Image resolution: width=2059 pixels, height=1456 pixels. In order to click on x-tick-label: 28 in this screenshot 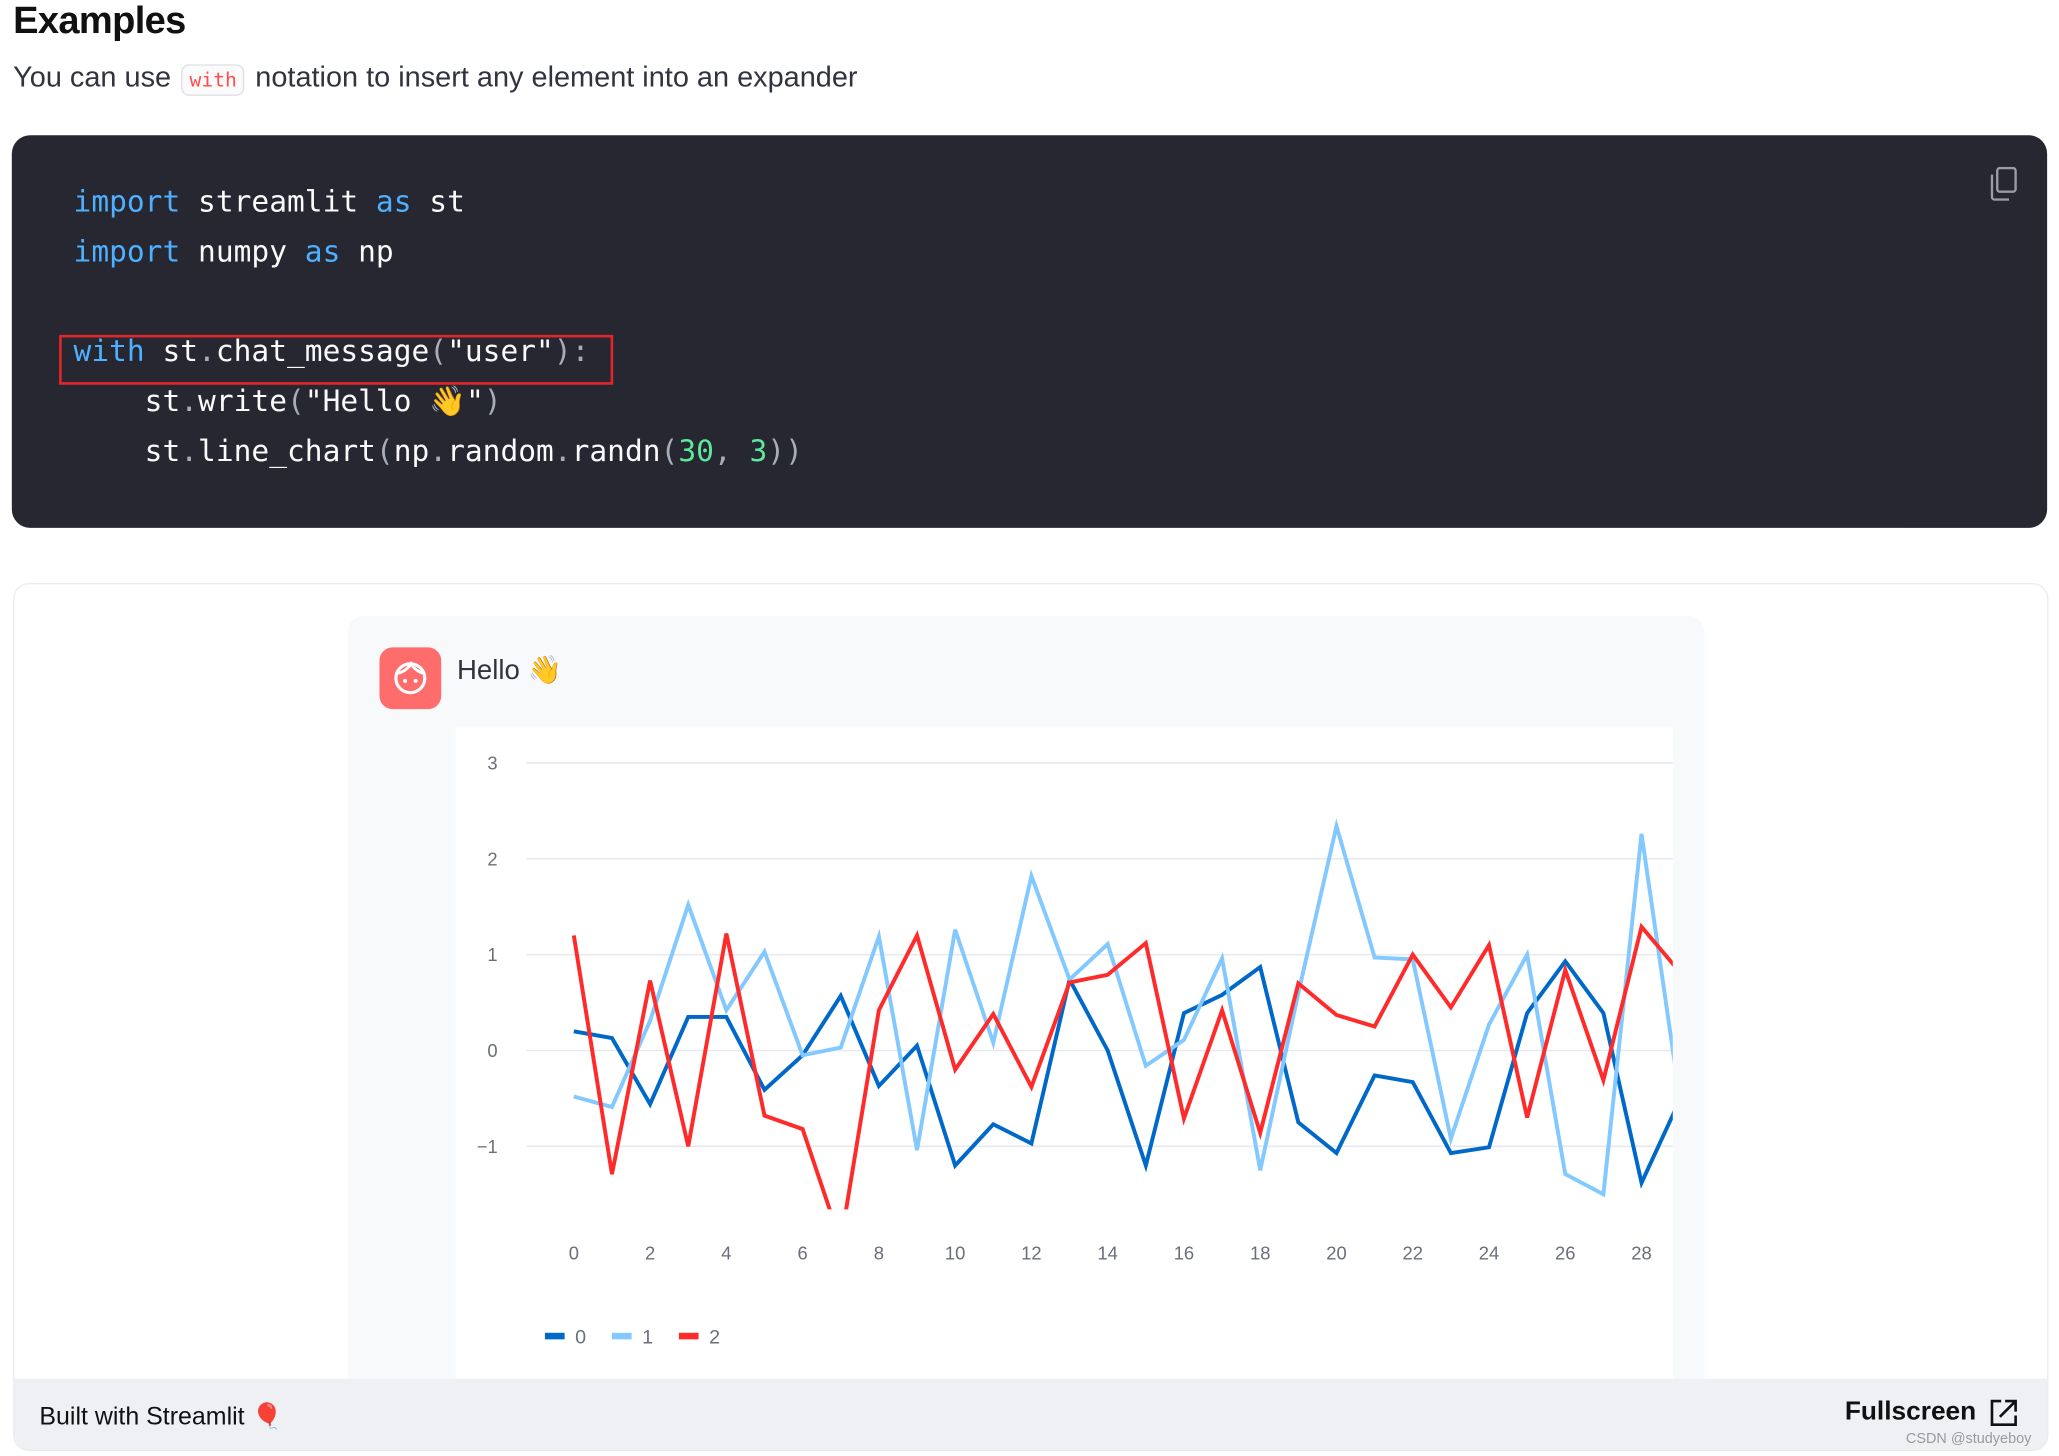, I will do `click(1641, 1252)`.